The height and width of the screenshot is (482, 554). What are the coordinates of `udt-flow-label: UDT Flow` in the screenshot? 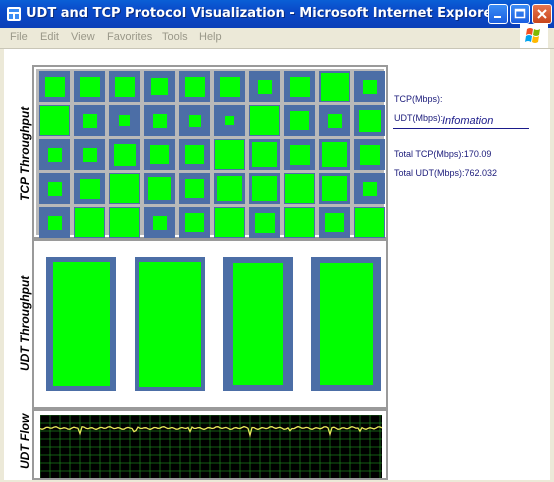 It's located at (25, 441).